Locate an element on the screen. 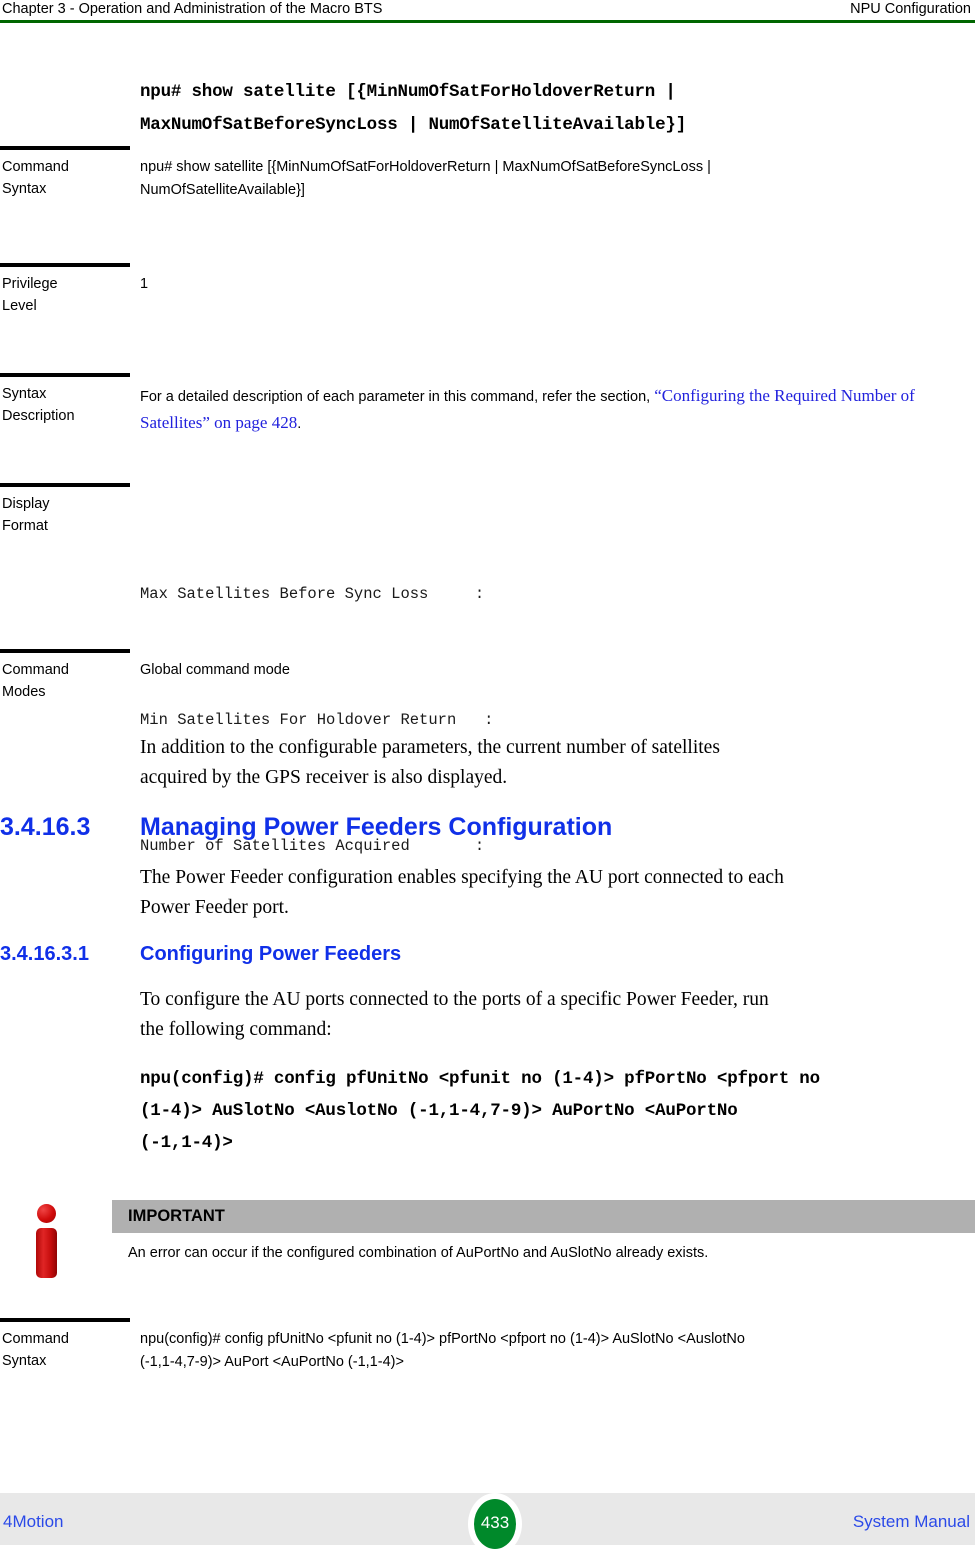 Image resolution: width=975 pixels, height=1555 pixels. paragraph-configure-line2: the following command: is located at coordinates (236, 1029).